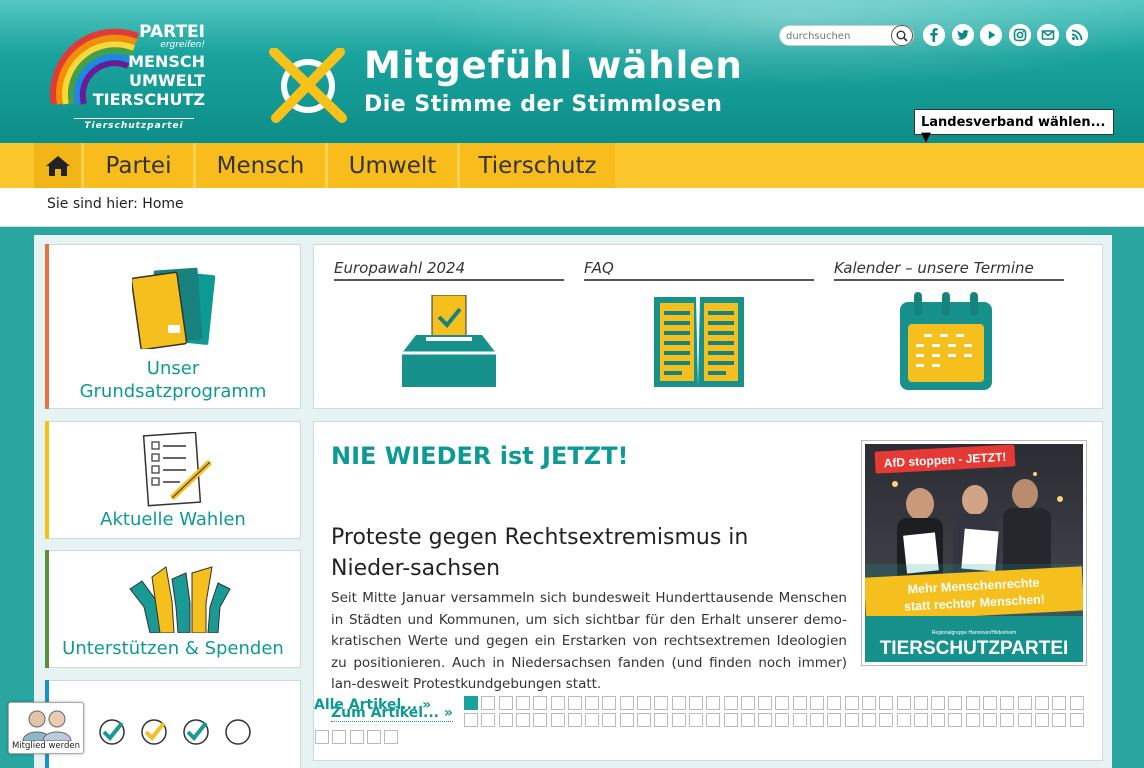 The width and height of the screenshot is (1144, 768). What do you see at coordinates (963, 35) in the screenshot?
I see `twitter-icon` at bounding box center [963, 35].